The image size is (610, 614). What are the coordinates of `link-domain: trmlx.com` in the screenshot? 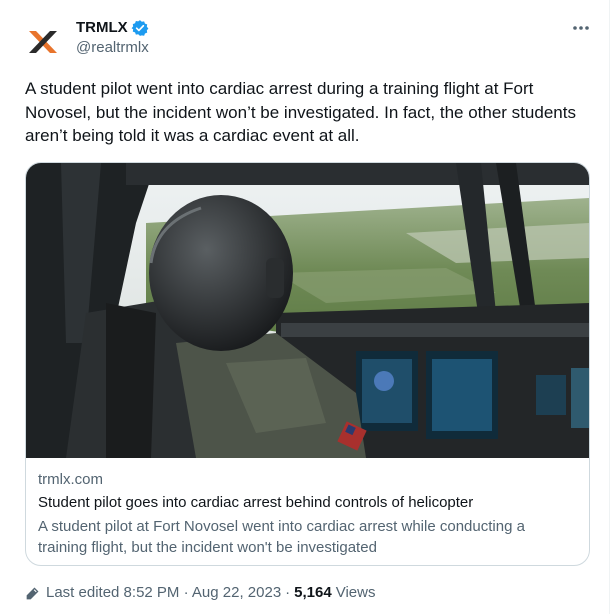 It's located at (70, 479).